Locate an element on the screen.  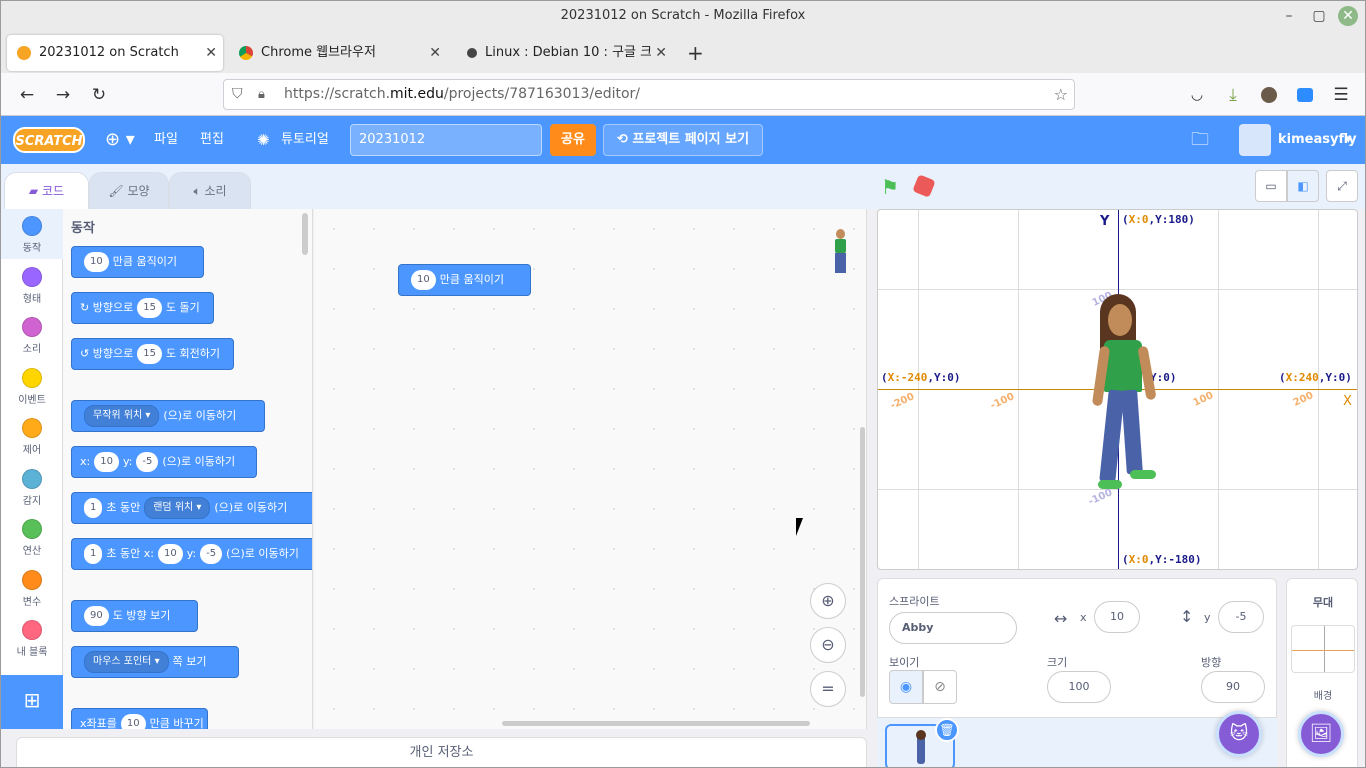
x-position-input: 10 is located at coordinates (1117, 617).